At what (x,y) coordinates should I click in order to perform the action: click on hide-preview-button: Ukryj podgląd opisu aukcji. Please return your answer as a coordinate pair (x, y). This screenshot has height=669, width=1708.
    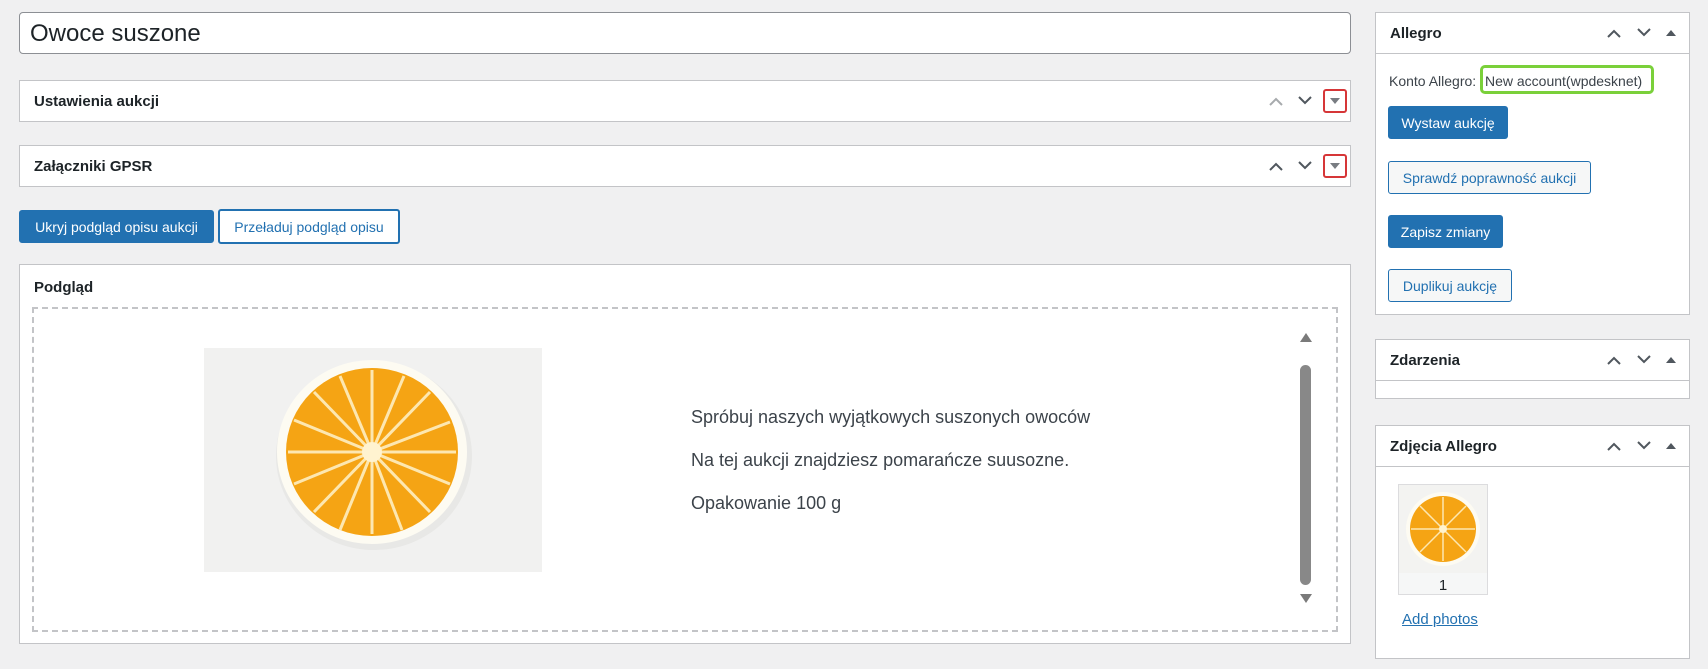
    Looking at the image, I should click on (116, 226).